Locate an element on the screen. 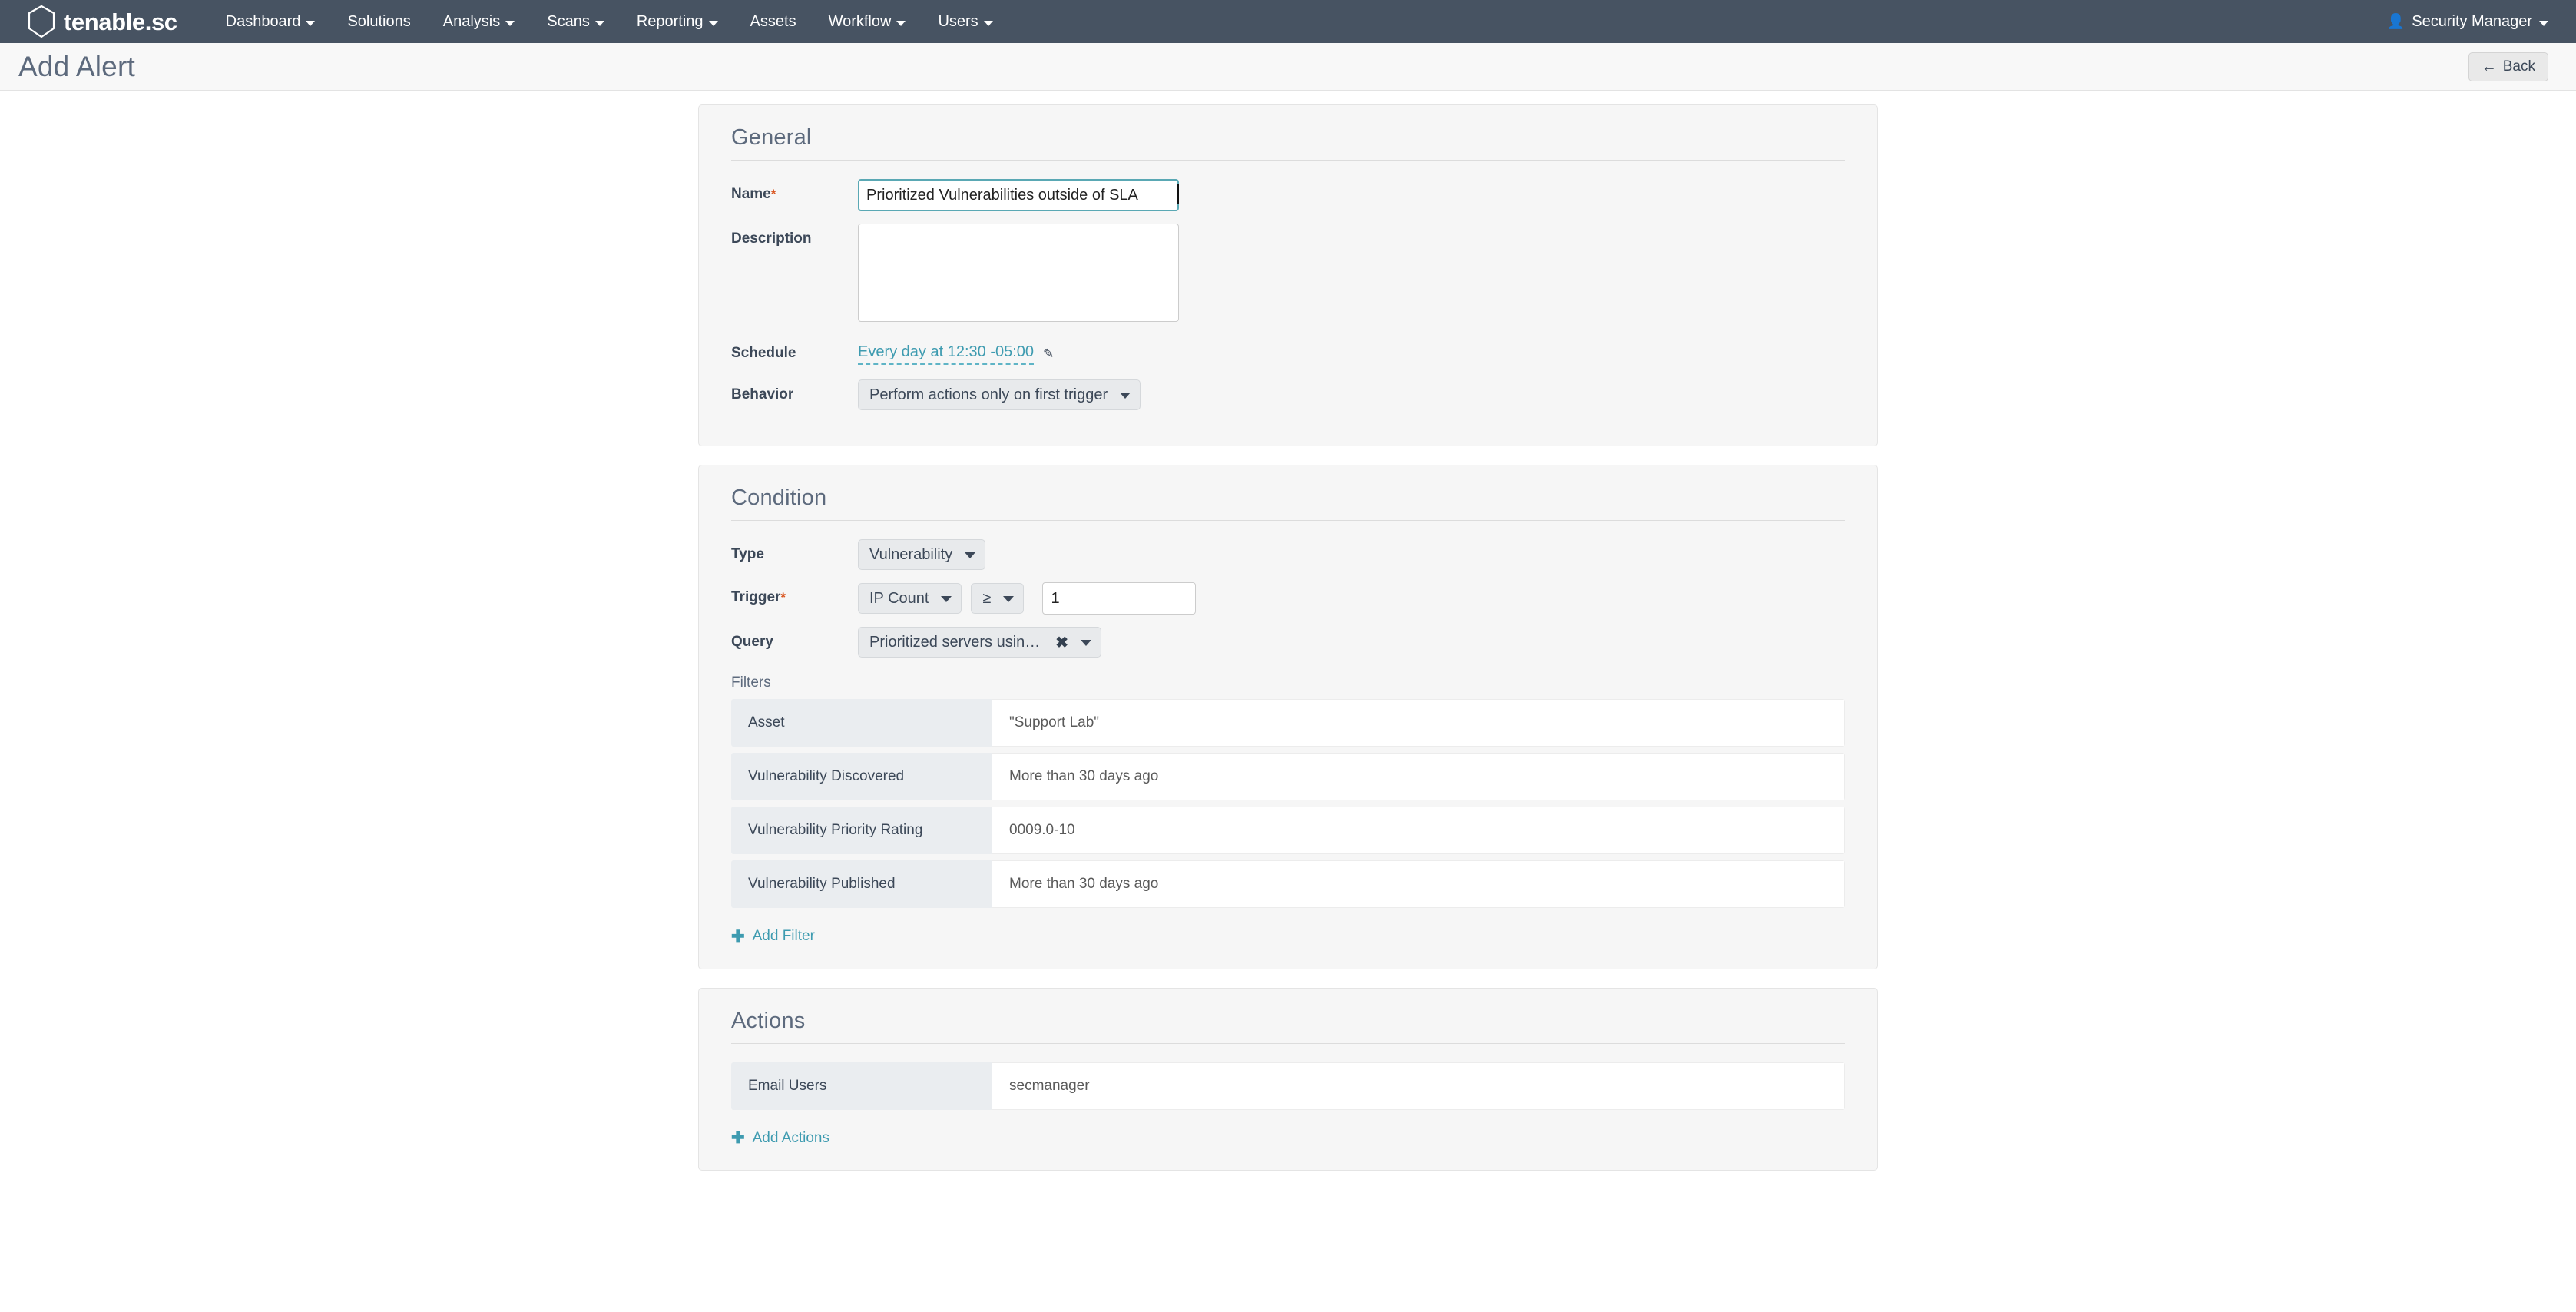 Image resolution: width=2576 pixels, height=1312 pixels. nav-item-label: Workflow is located at coordinates (860, 21).